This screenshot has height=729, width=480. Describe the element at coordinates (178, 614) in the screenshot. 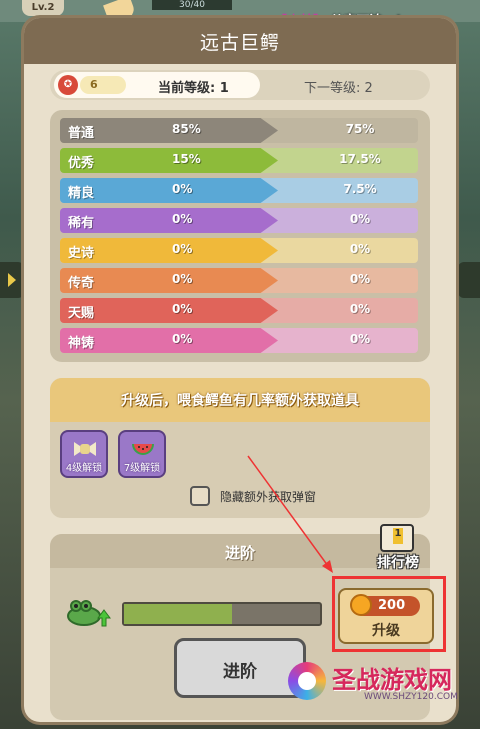

I see `progress-fill` at that location.